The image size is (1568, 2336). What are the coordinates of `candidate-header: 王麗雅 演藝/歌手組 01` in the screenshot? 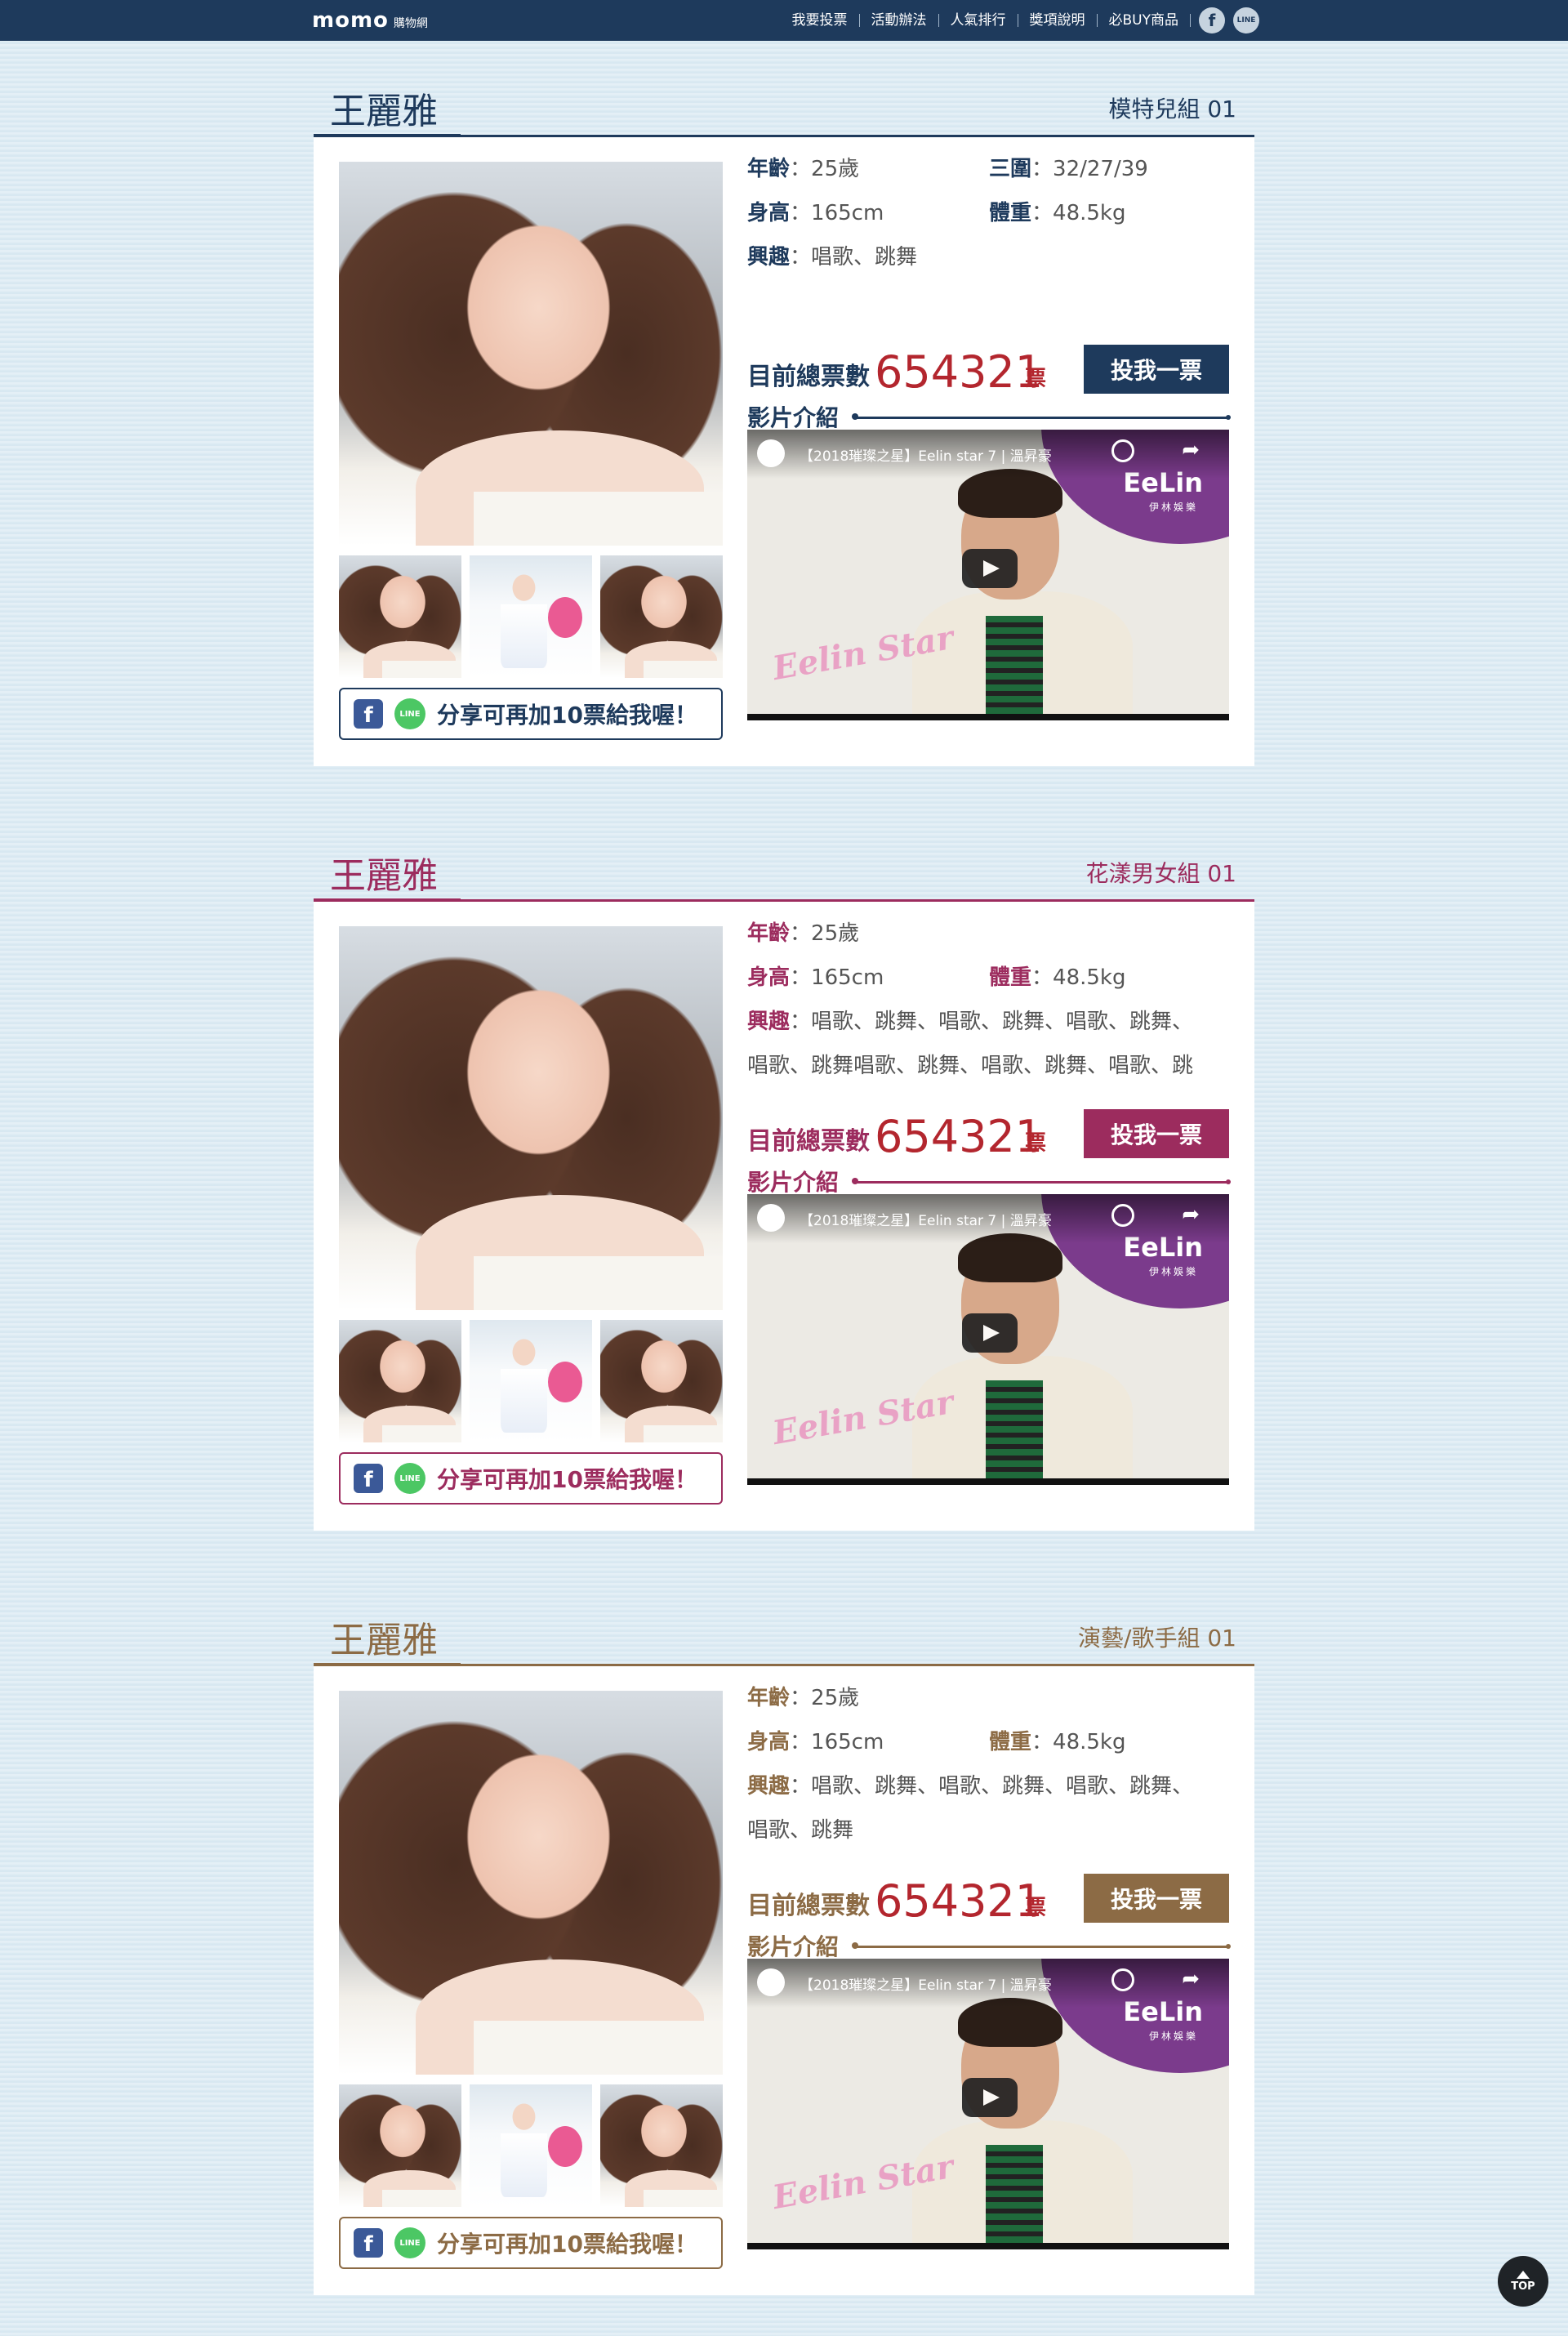 It's located at (784, 1632).